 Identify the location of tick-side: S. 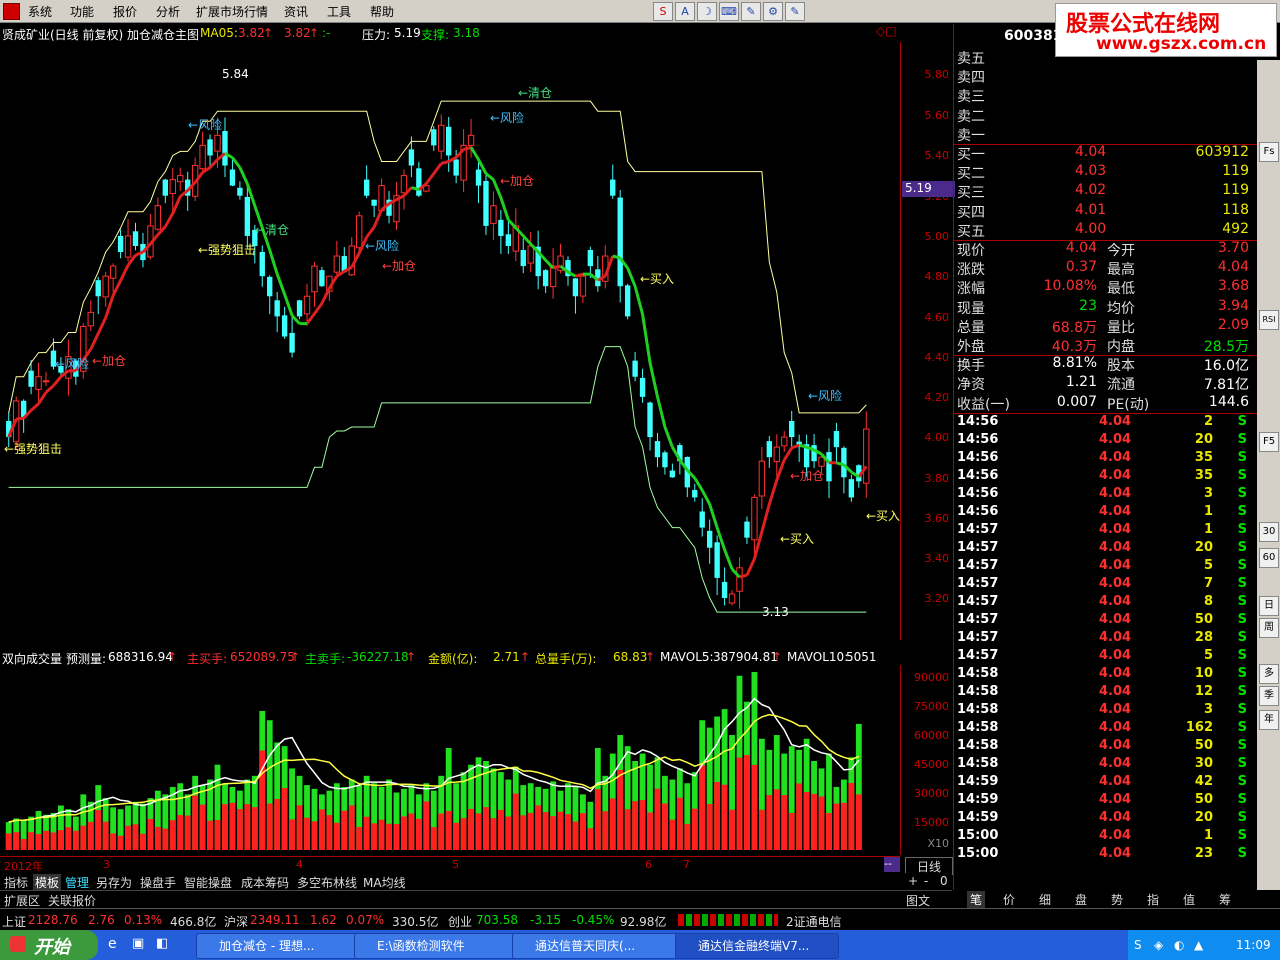
(1242, 835).